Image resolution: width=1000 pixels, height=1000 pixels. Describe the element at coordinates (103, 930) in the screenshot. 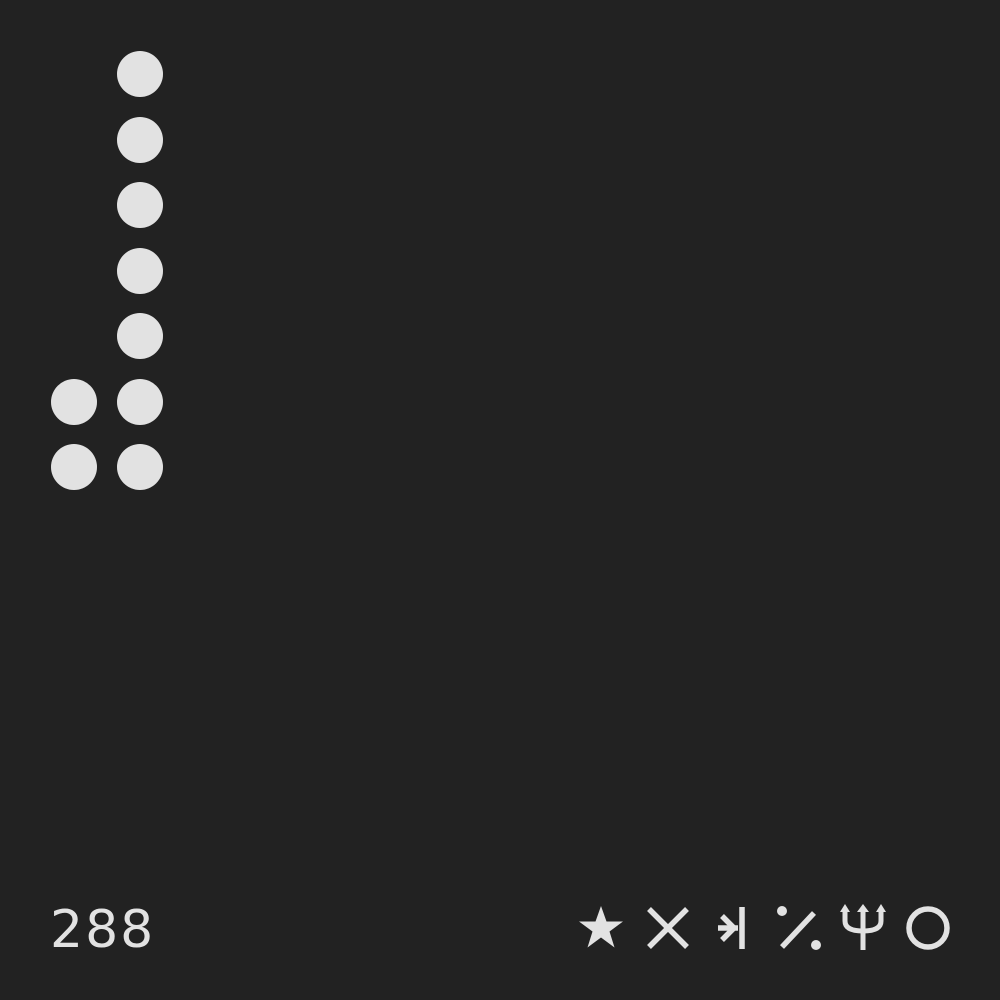

I see `edition-number: 288` at that location.